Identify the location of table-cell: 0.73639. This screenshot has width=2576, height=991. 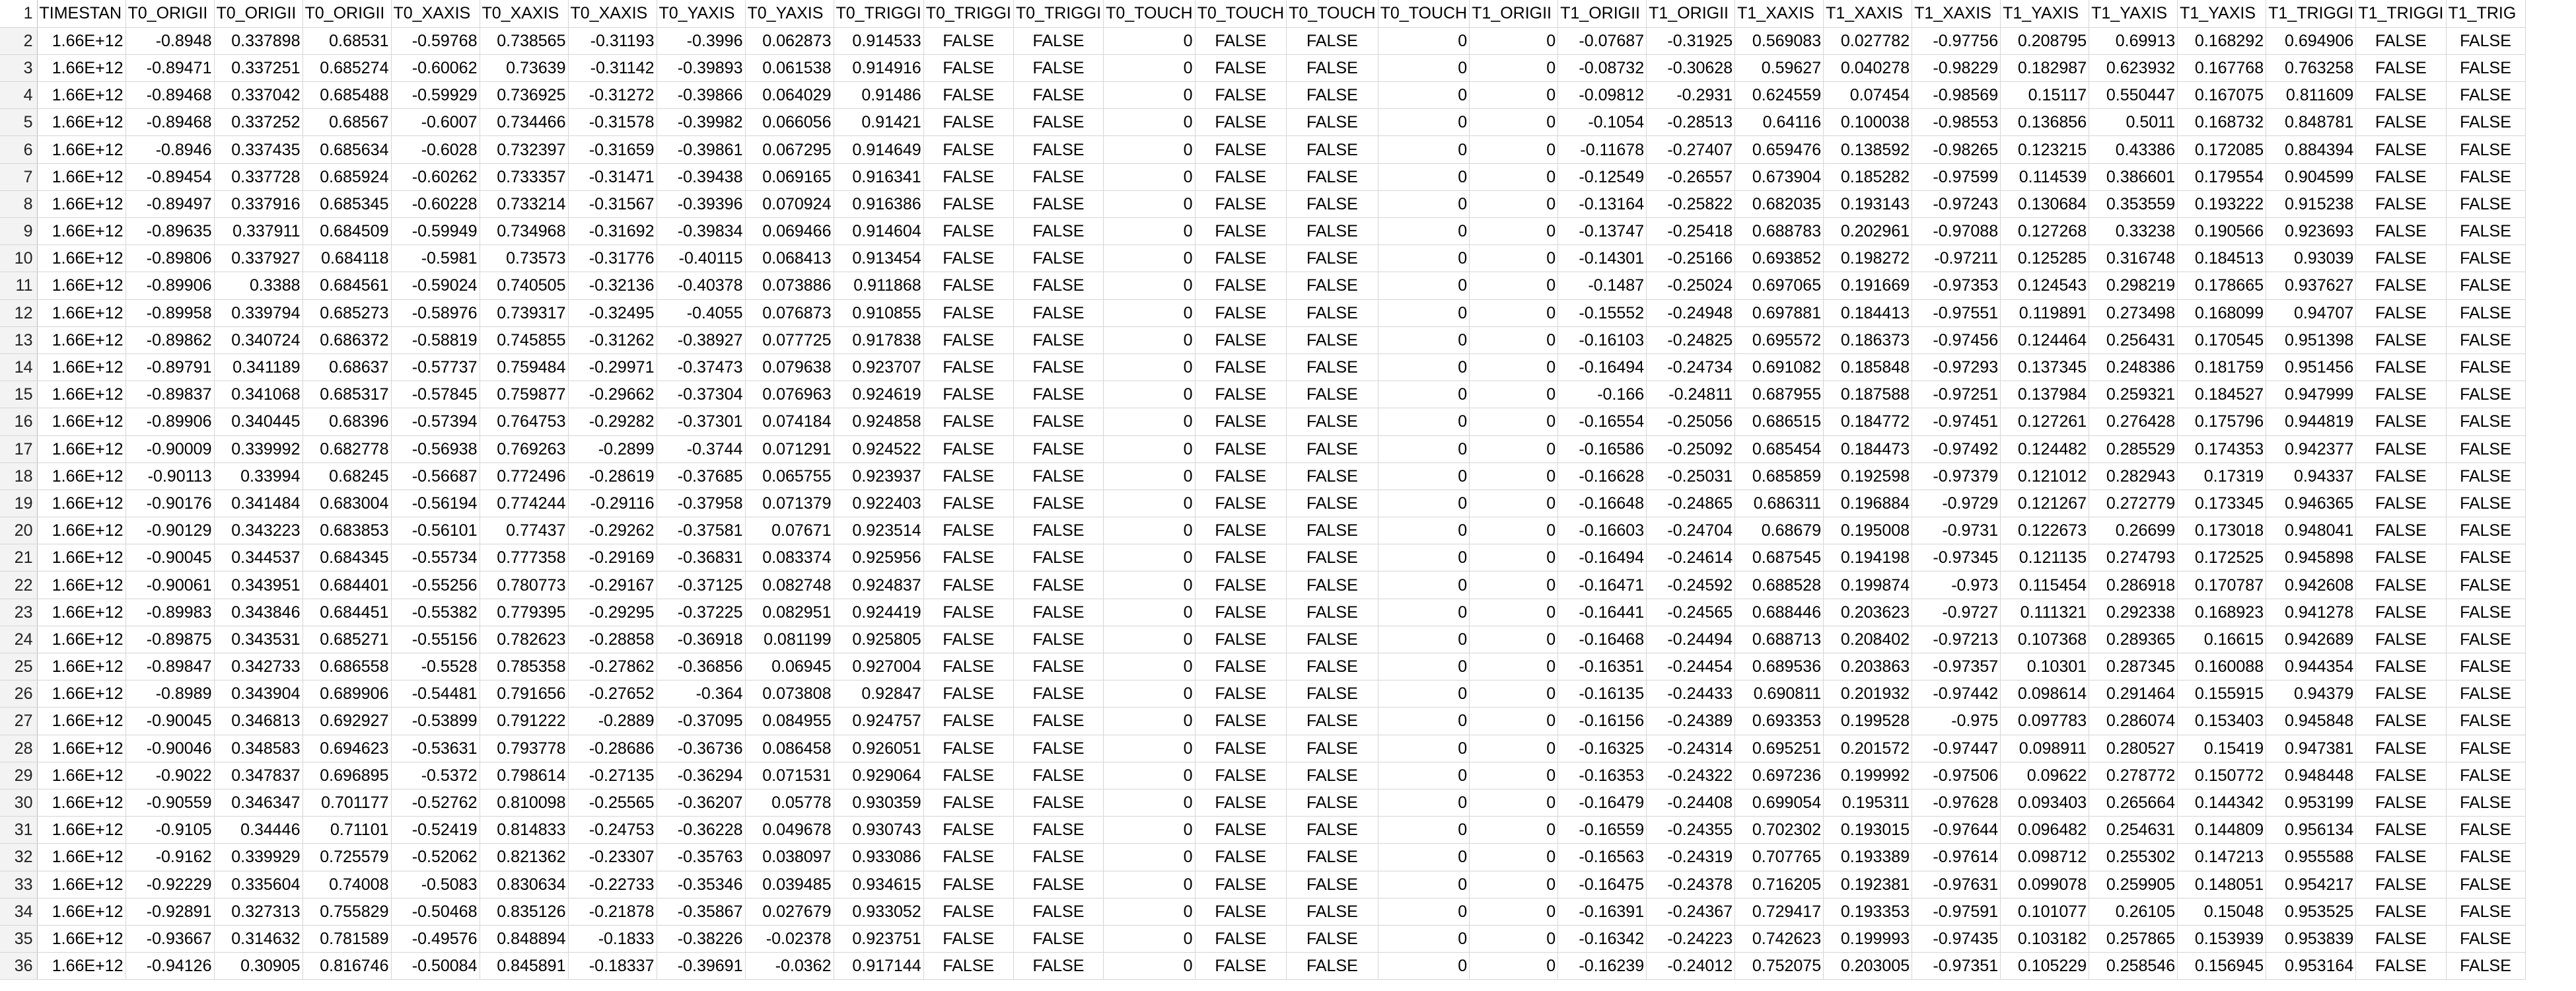
(524, 68).